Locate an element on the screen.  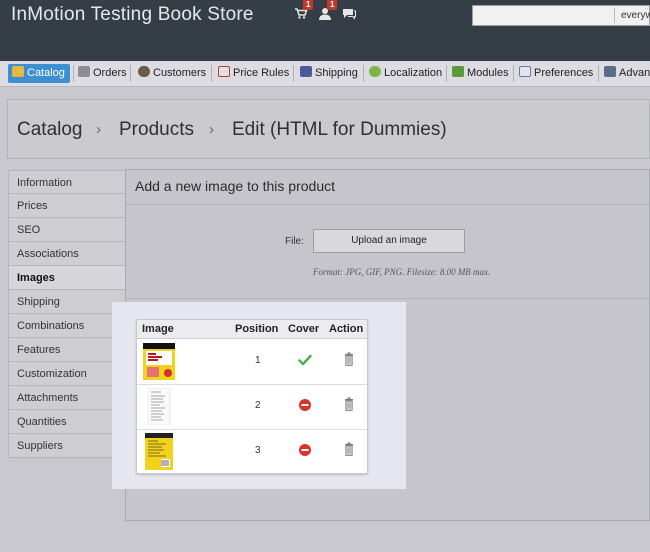
col-image: Image is located at coordinates (158, 329).